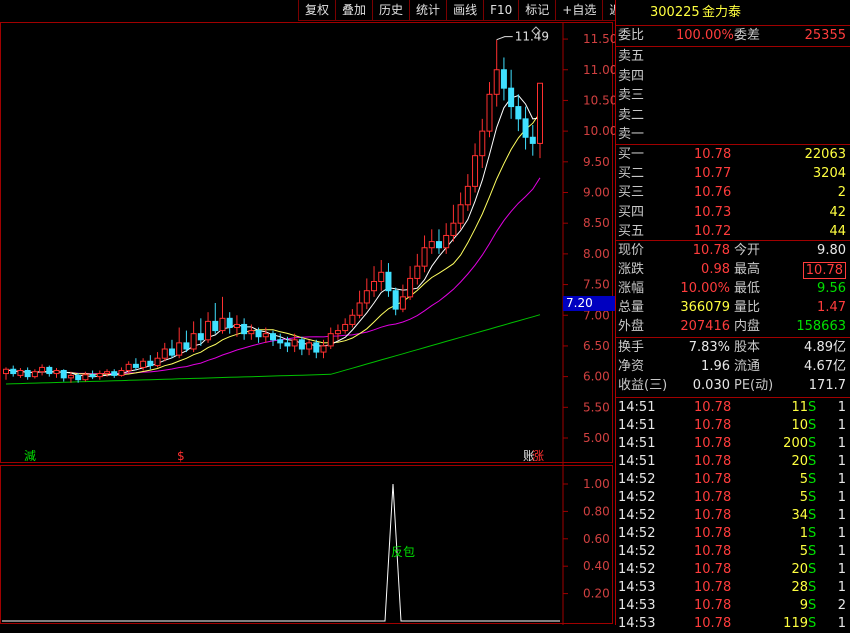  What do you see at coordinates (733, 570) in the screenshot?
I see `trade-row: 14:52 10.78 20 S 1` at bounding box center [733, 570].